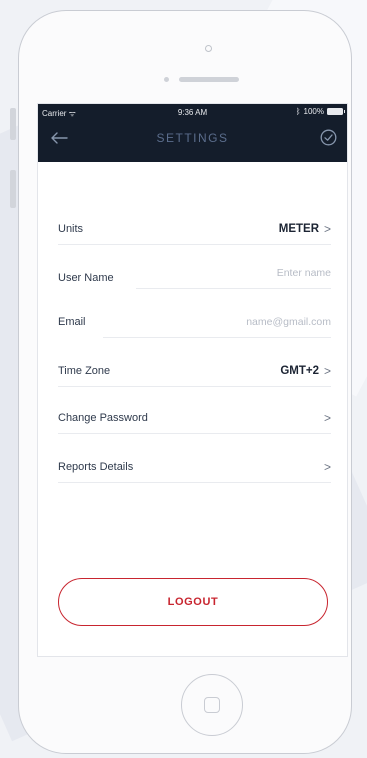 The image size is (367, 758). I want to click on speaker-grille, so click(209, 79).